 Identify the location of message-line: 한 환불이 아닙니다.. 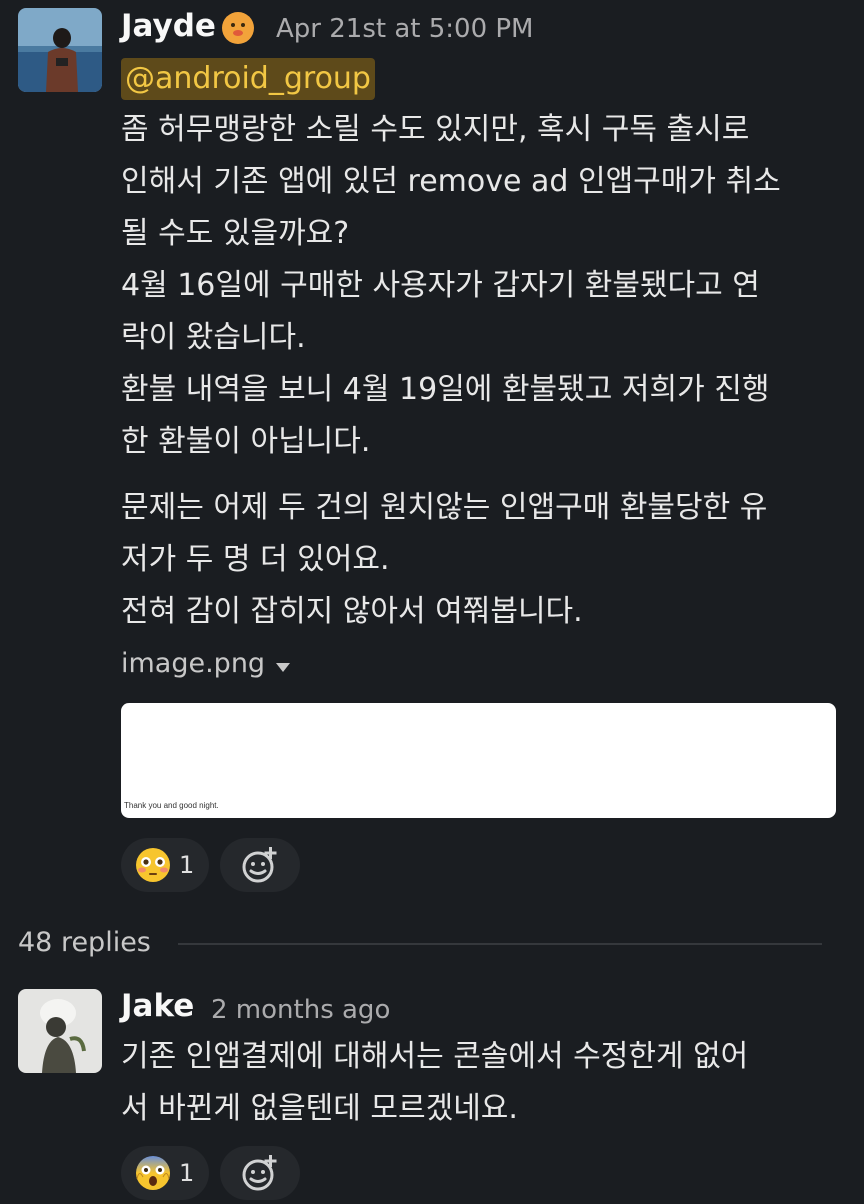
(246, 441).